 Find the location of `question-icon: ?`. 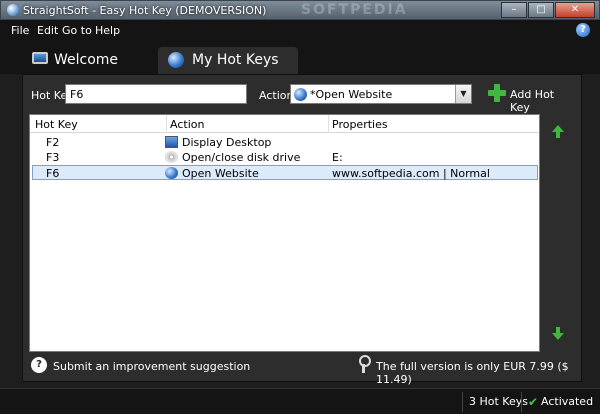

question-icon: ? is located at coordinates (39, 365).